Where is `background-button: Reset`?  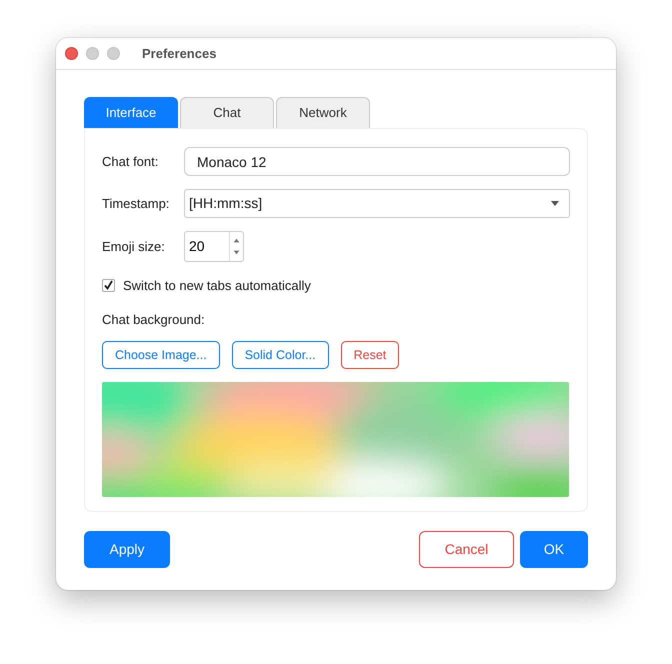 background-button: Reset is located at coordinates (370, 355).